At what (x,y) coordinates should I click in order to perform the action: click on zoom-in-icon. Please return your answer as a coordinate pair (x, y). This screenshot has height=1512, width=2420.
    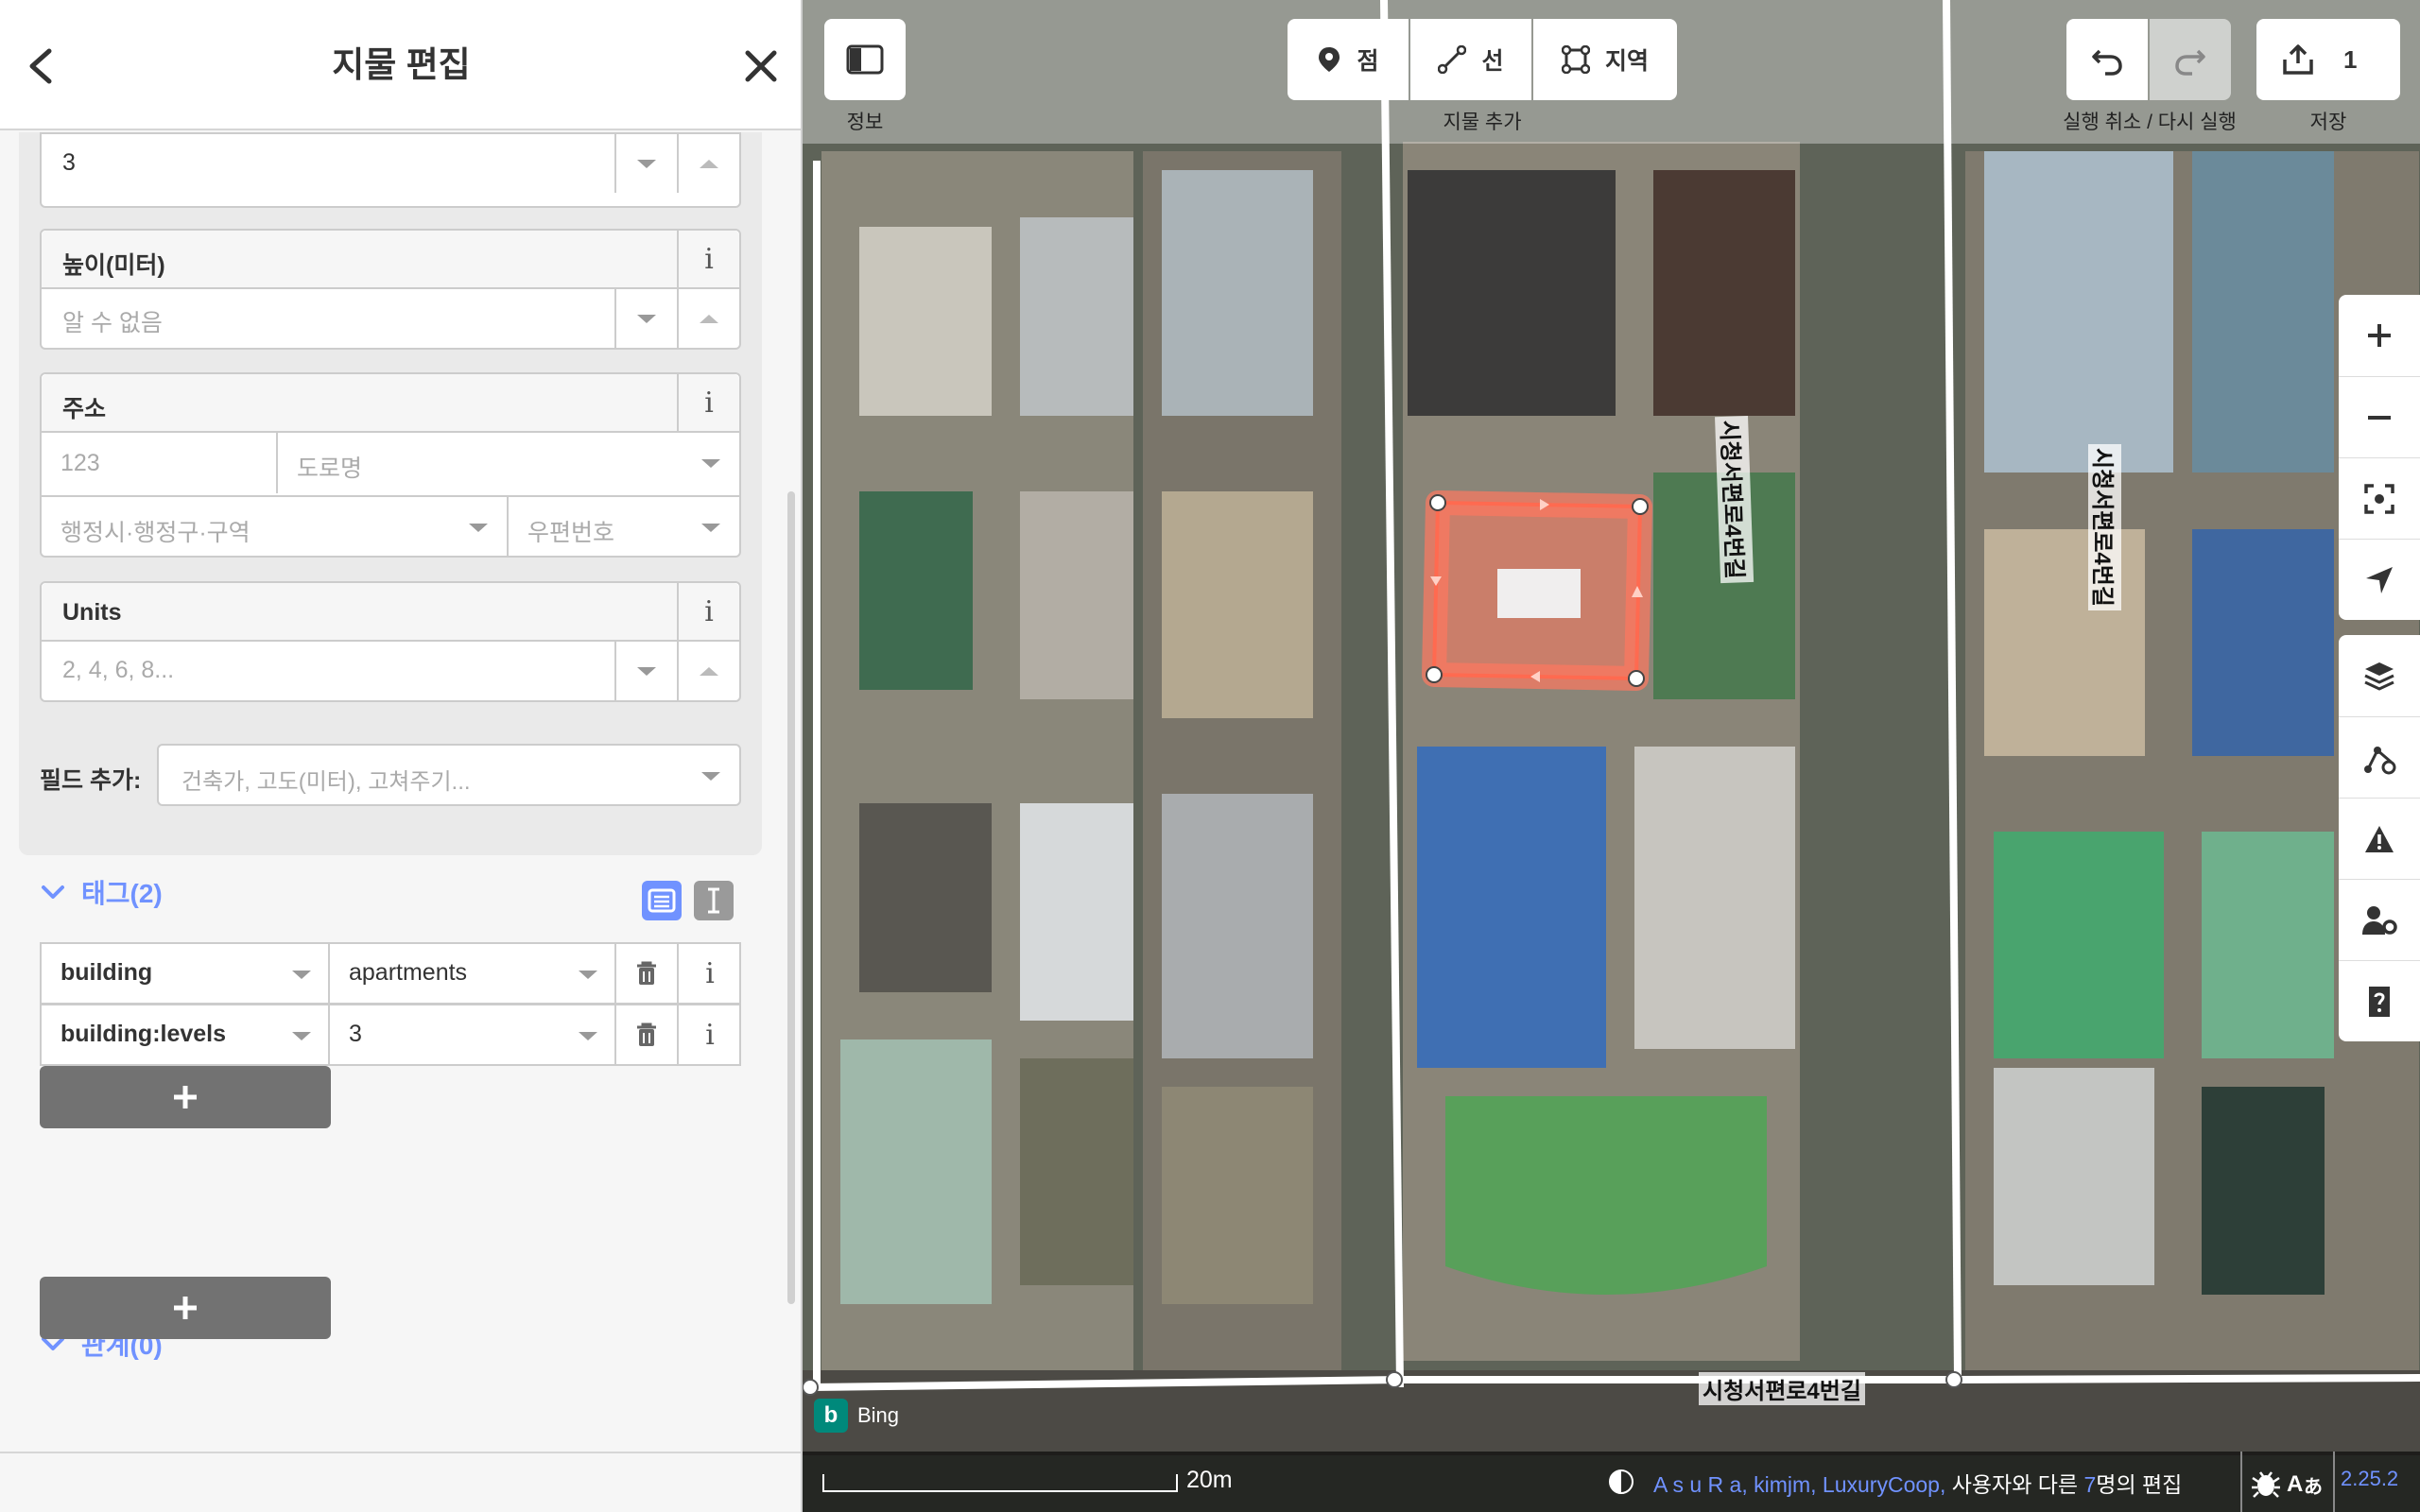
    Looking at the image, I should click on (2380, 335).